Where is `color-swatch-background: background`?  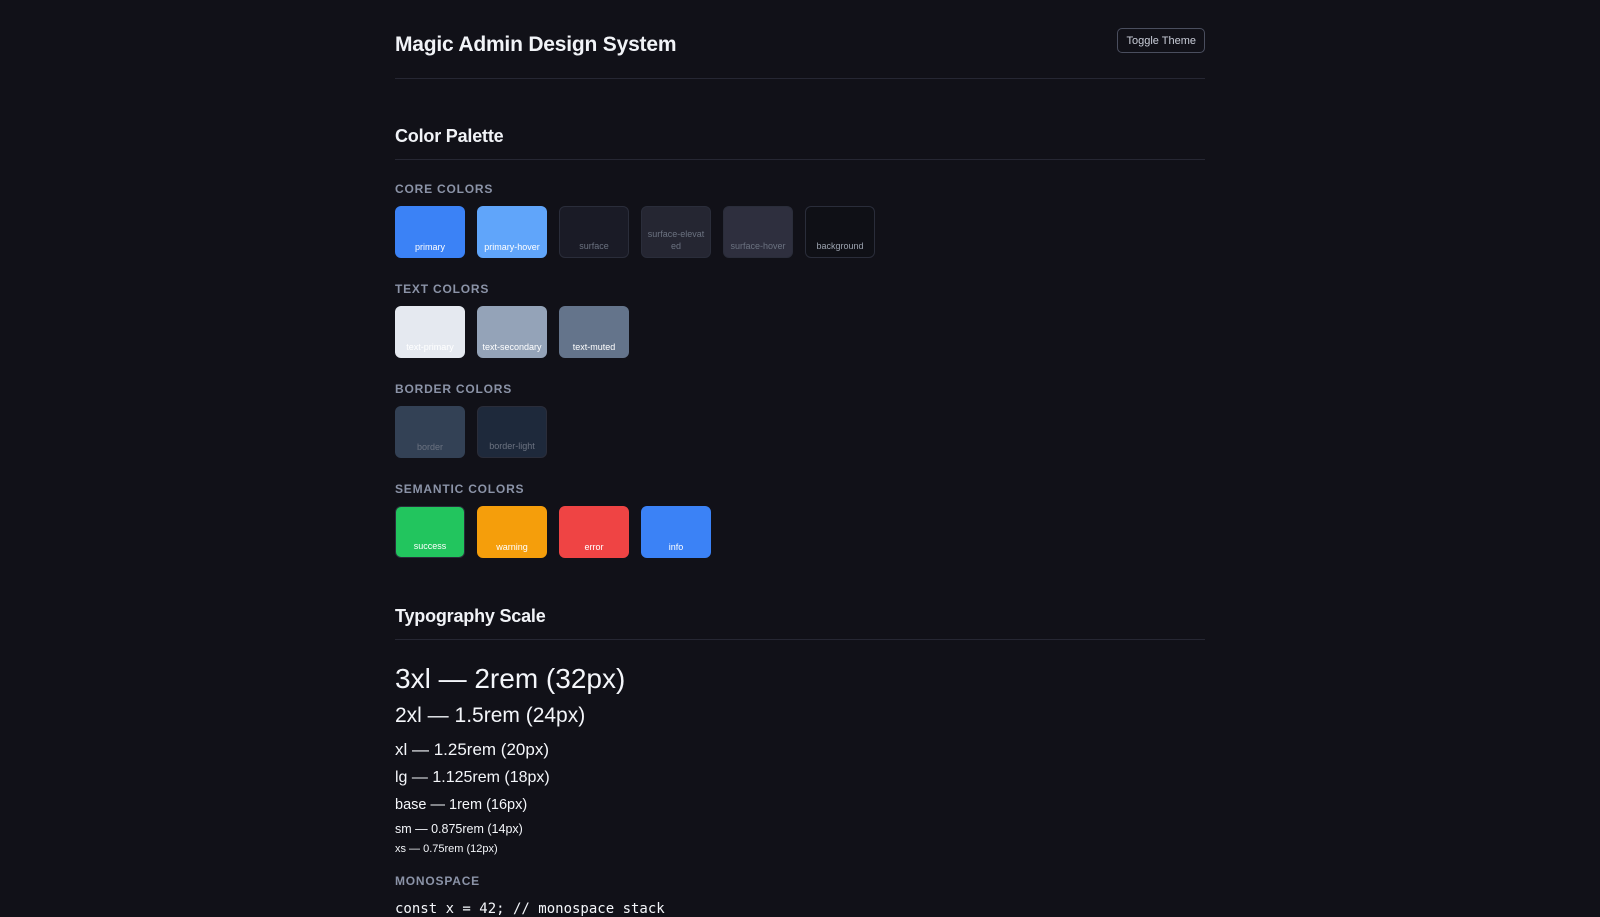 color-swatch-background: background is located at coordinates (840, 232).